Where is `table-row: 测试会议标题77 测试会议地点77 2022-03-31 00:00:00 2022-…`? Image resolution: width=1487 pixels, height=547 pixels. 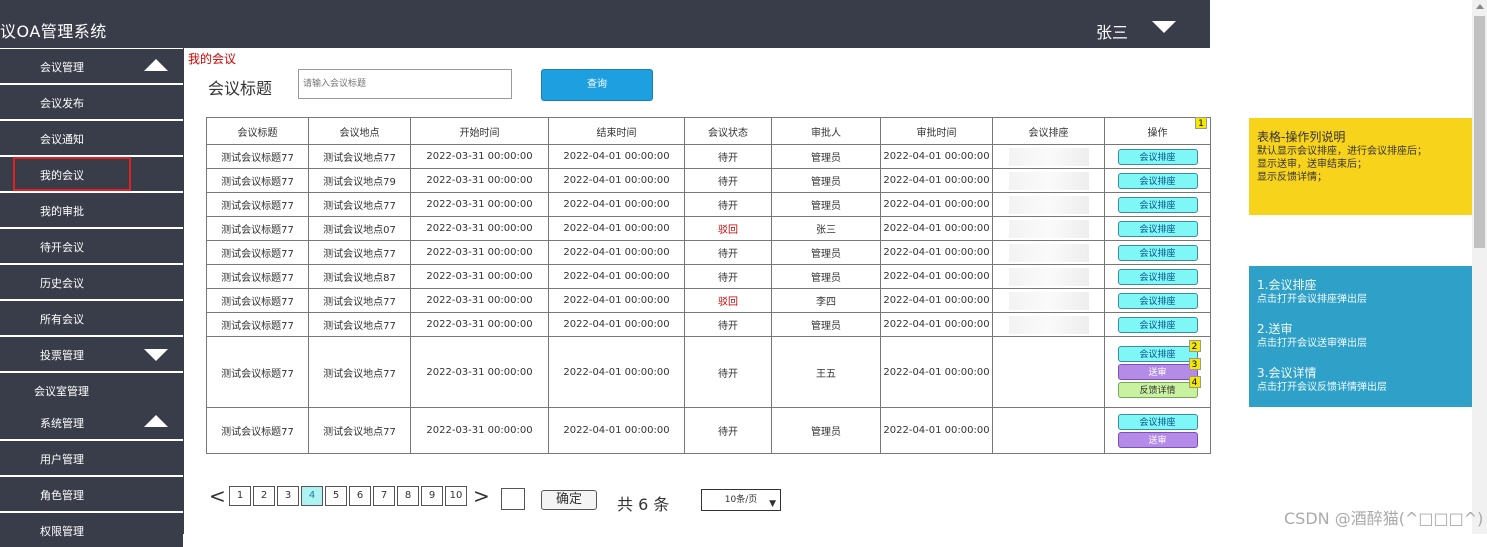
table-row: 测试会议标题77 测试会议地点77 2022-03-31 00:00:00 2022-… is located at coordinates (708, 252).